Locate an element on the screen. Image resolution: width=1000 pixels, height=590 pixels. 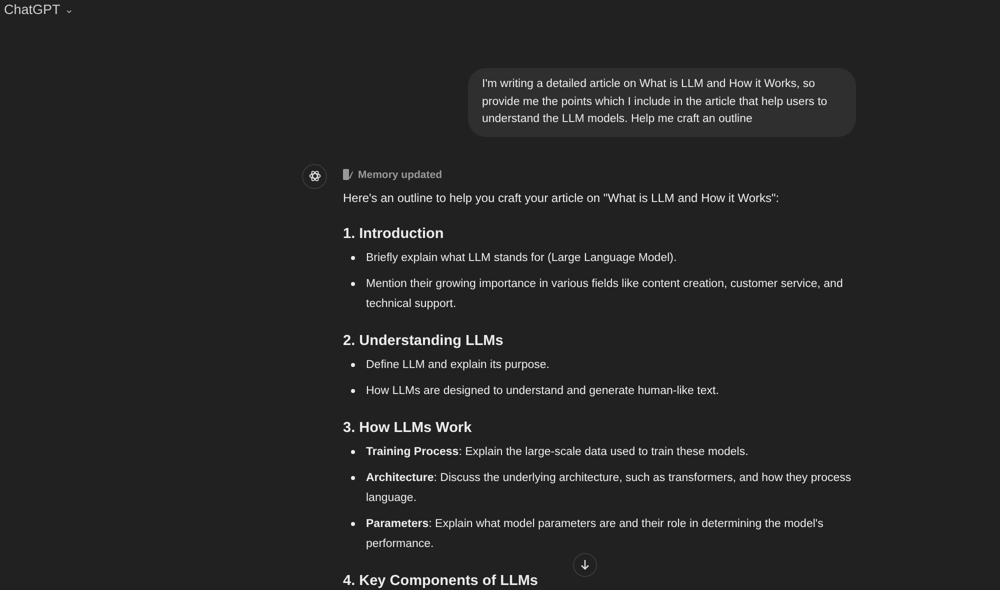
bullet-text: Parameters: Explain what model parameters are and their role in determining the model's performance. is located at coordinates (595, 534).